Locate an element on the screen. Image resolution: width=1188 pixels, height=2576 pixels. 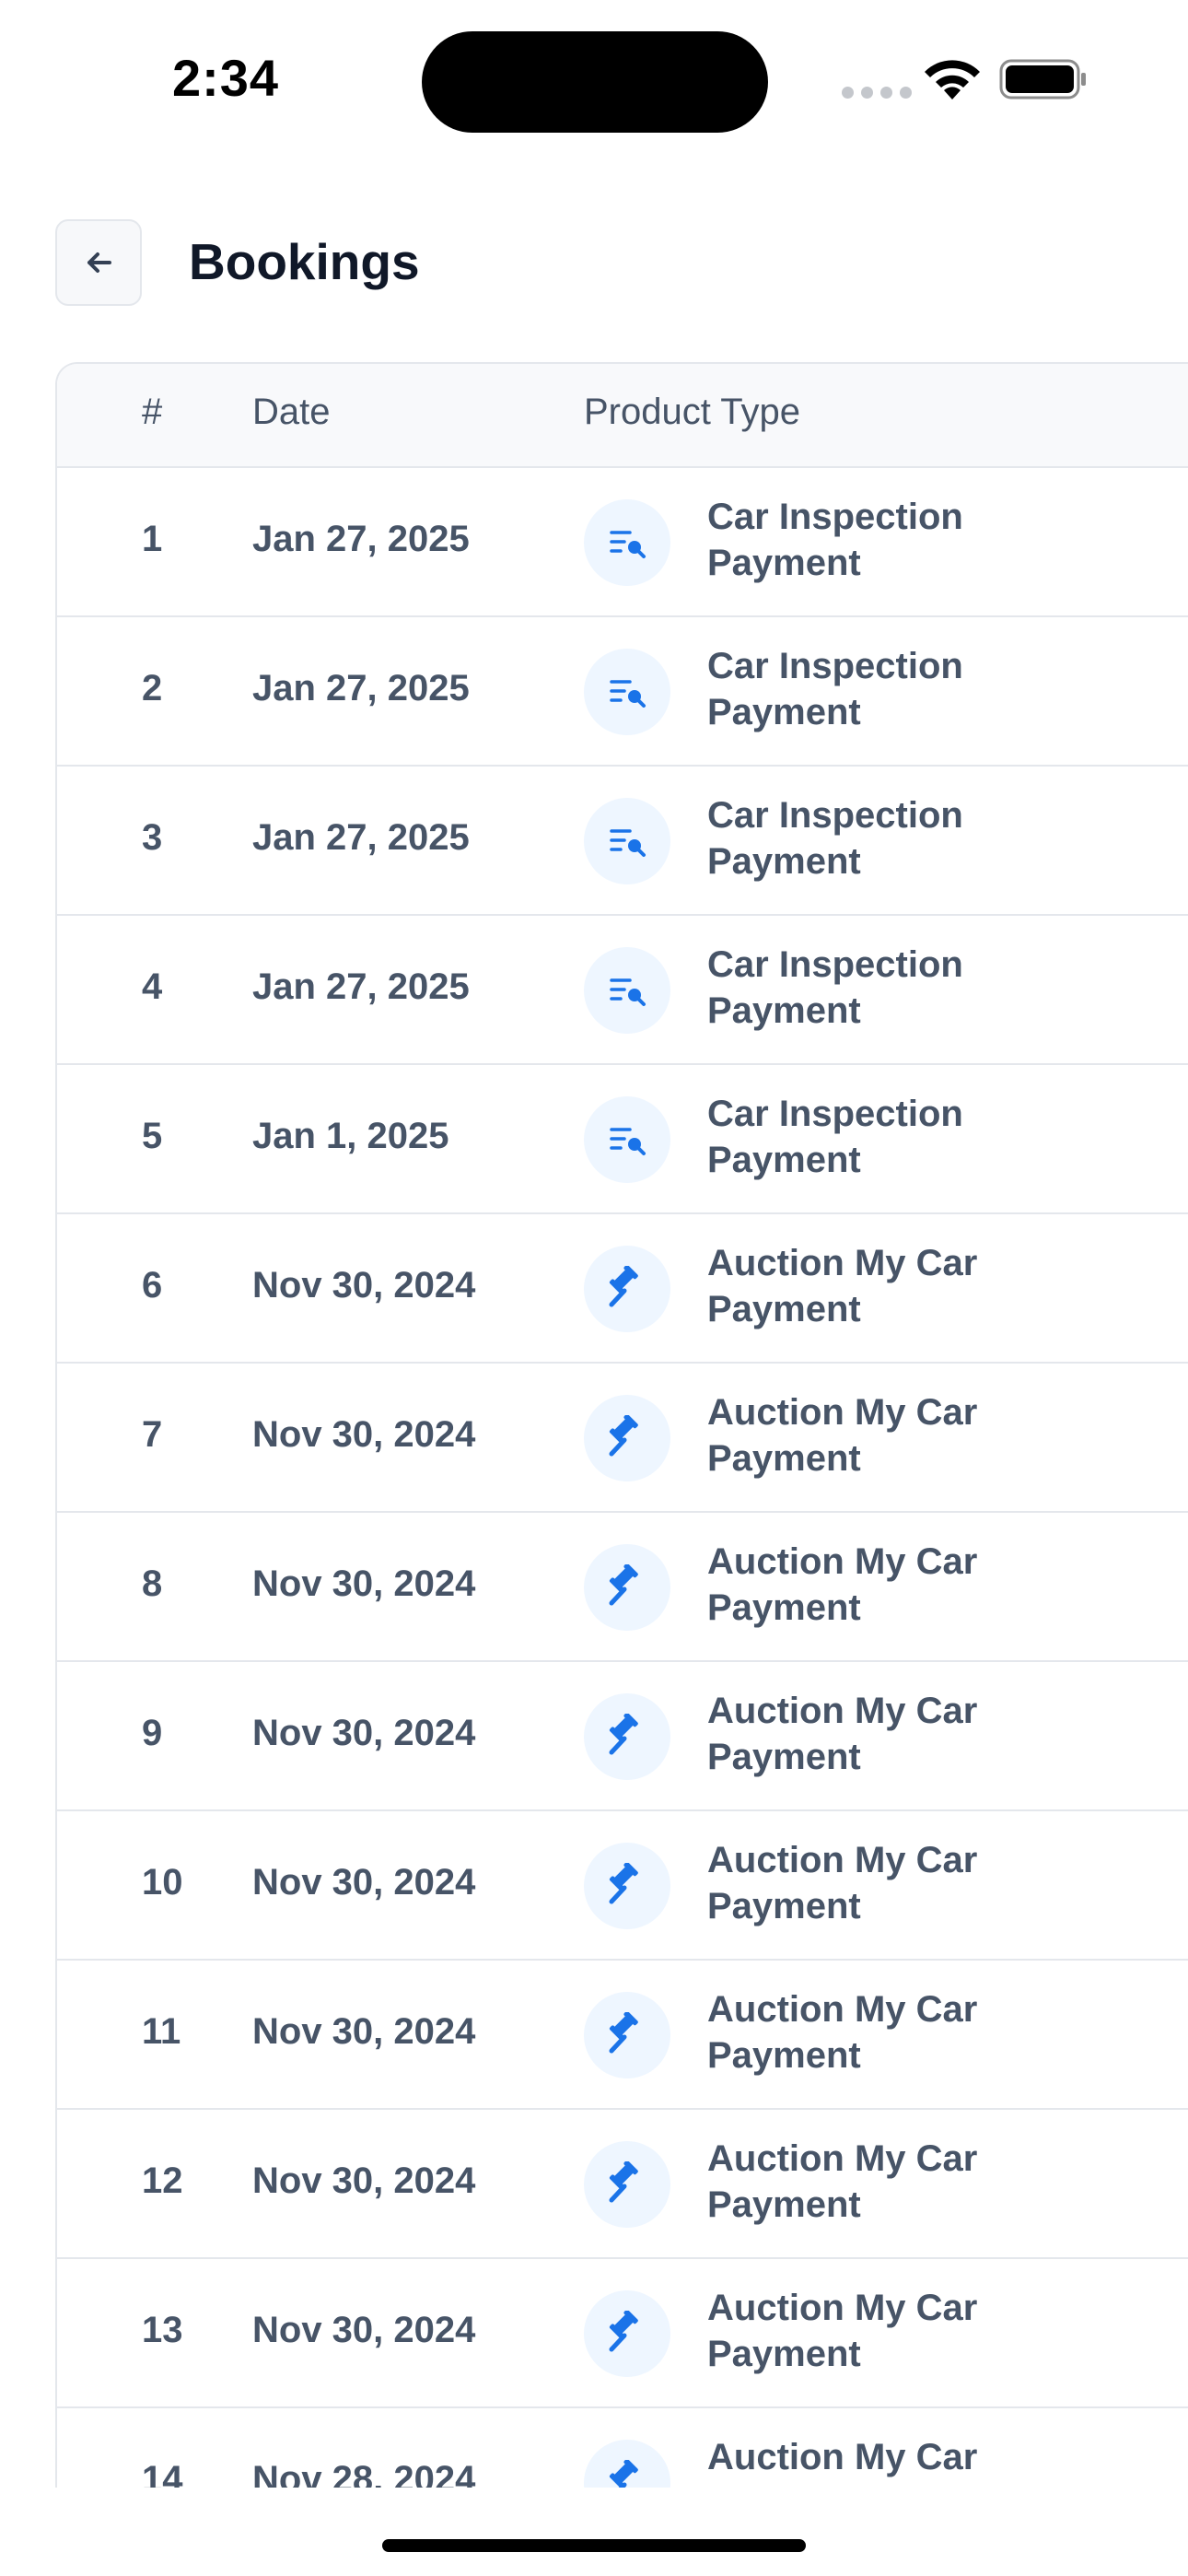
row-number: 5 is located at coordinates (152, 1136).